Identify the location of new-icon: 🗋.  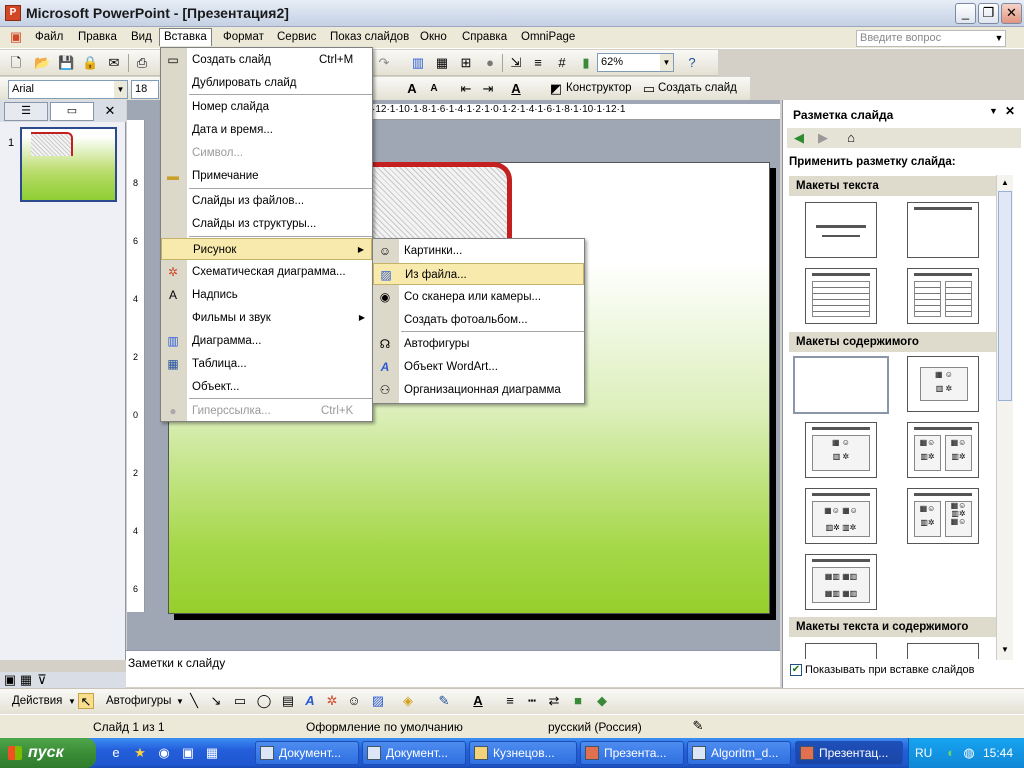
(16, 63).